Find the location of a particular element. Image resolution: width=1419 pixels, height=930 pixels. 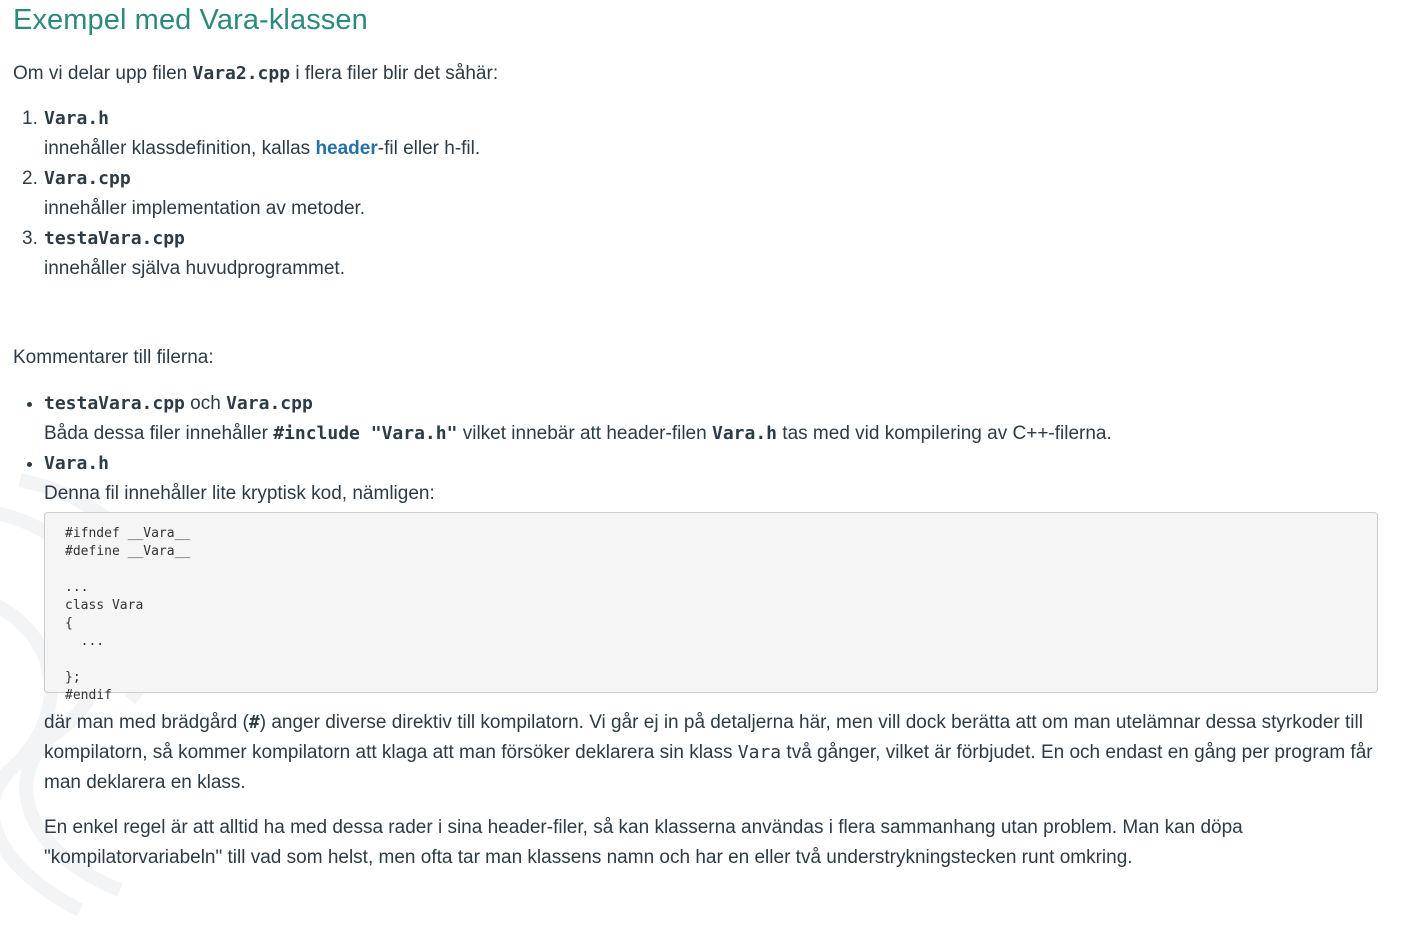

explanation-text: där man med brädgård ( is located at coordinates (146, 722).